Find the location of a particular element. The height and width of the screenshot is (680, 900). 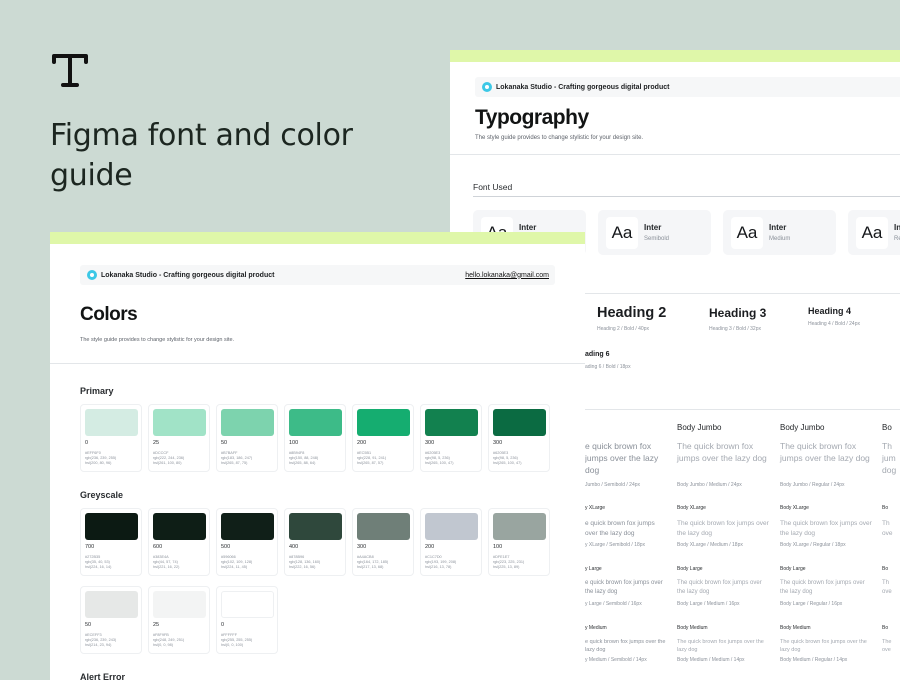

font-card: Aa Inter Semibold is located at coordinates (654, 232).